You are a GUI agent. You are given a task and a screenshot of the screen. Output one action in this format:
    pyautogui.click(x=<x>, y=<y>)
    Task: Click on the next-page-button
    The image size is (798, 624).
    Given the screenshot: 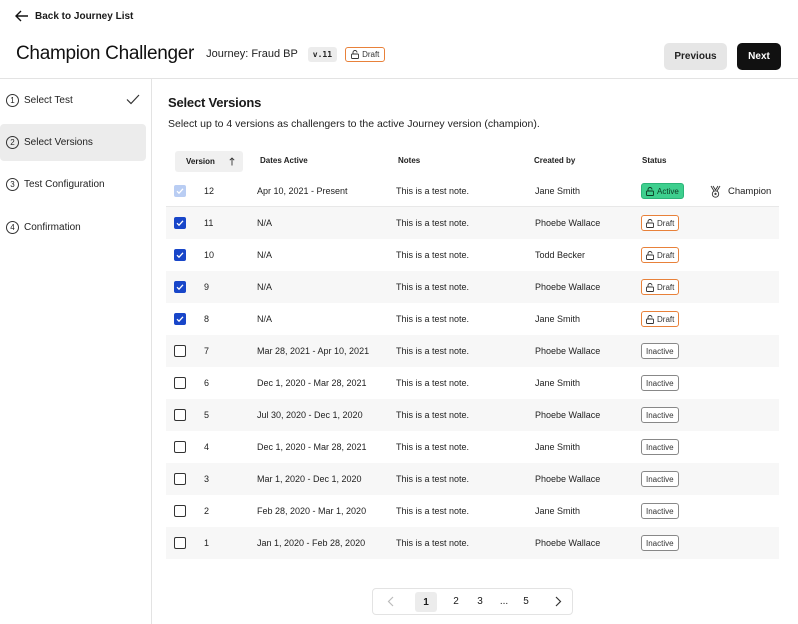 What is the action you would take?
    pyautogui.click(x=558, y=601)
    